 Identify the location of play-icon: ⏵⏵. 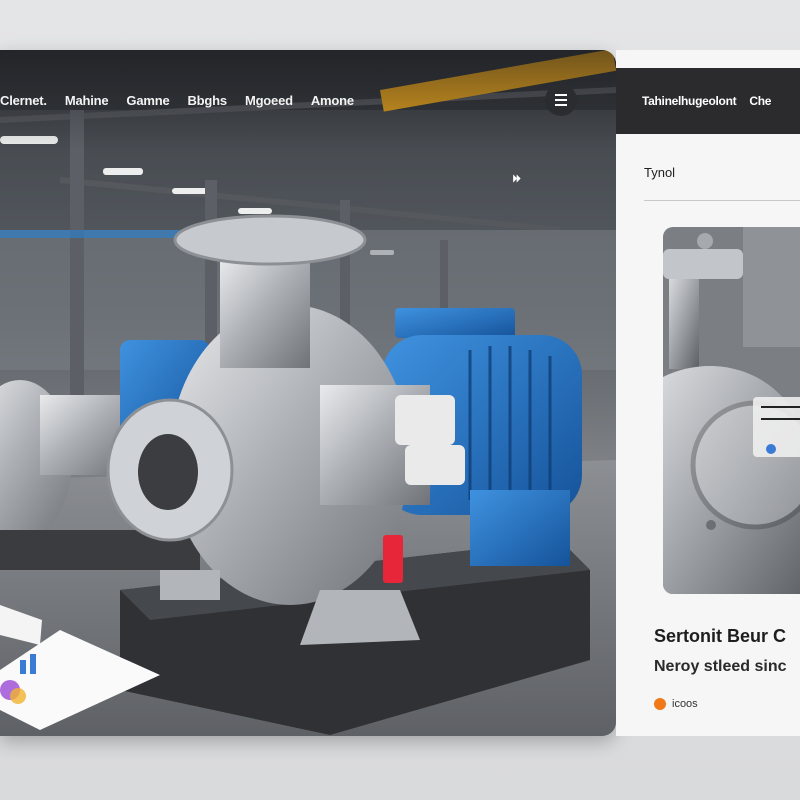
(516, 179).